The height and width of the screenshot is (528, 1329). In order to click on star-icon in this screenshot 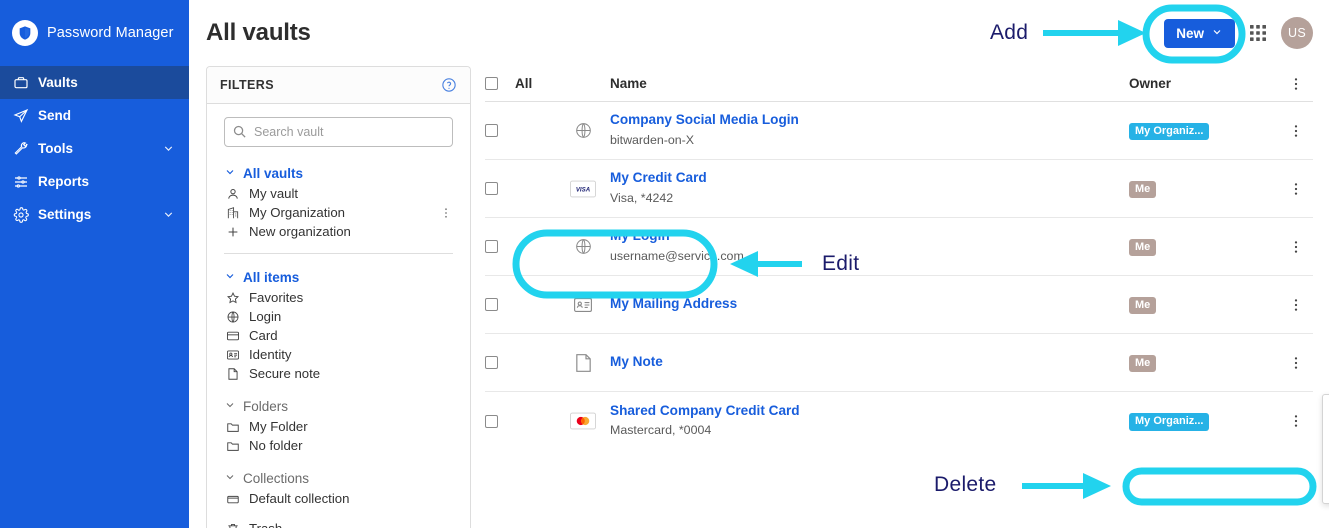, I will do `click(232, 297)`.